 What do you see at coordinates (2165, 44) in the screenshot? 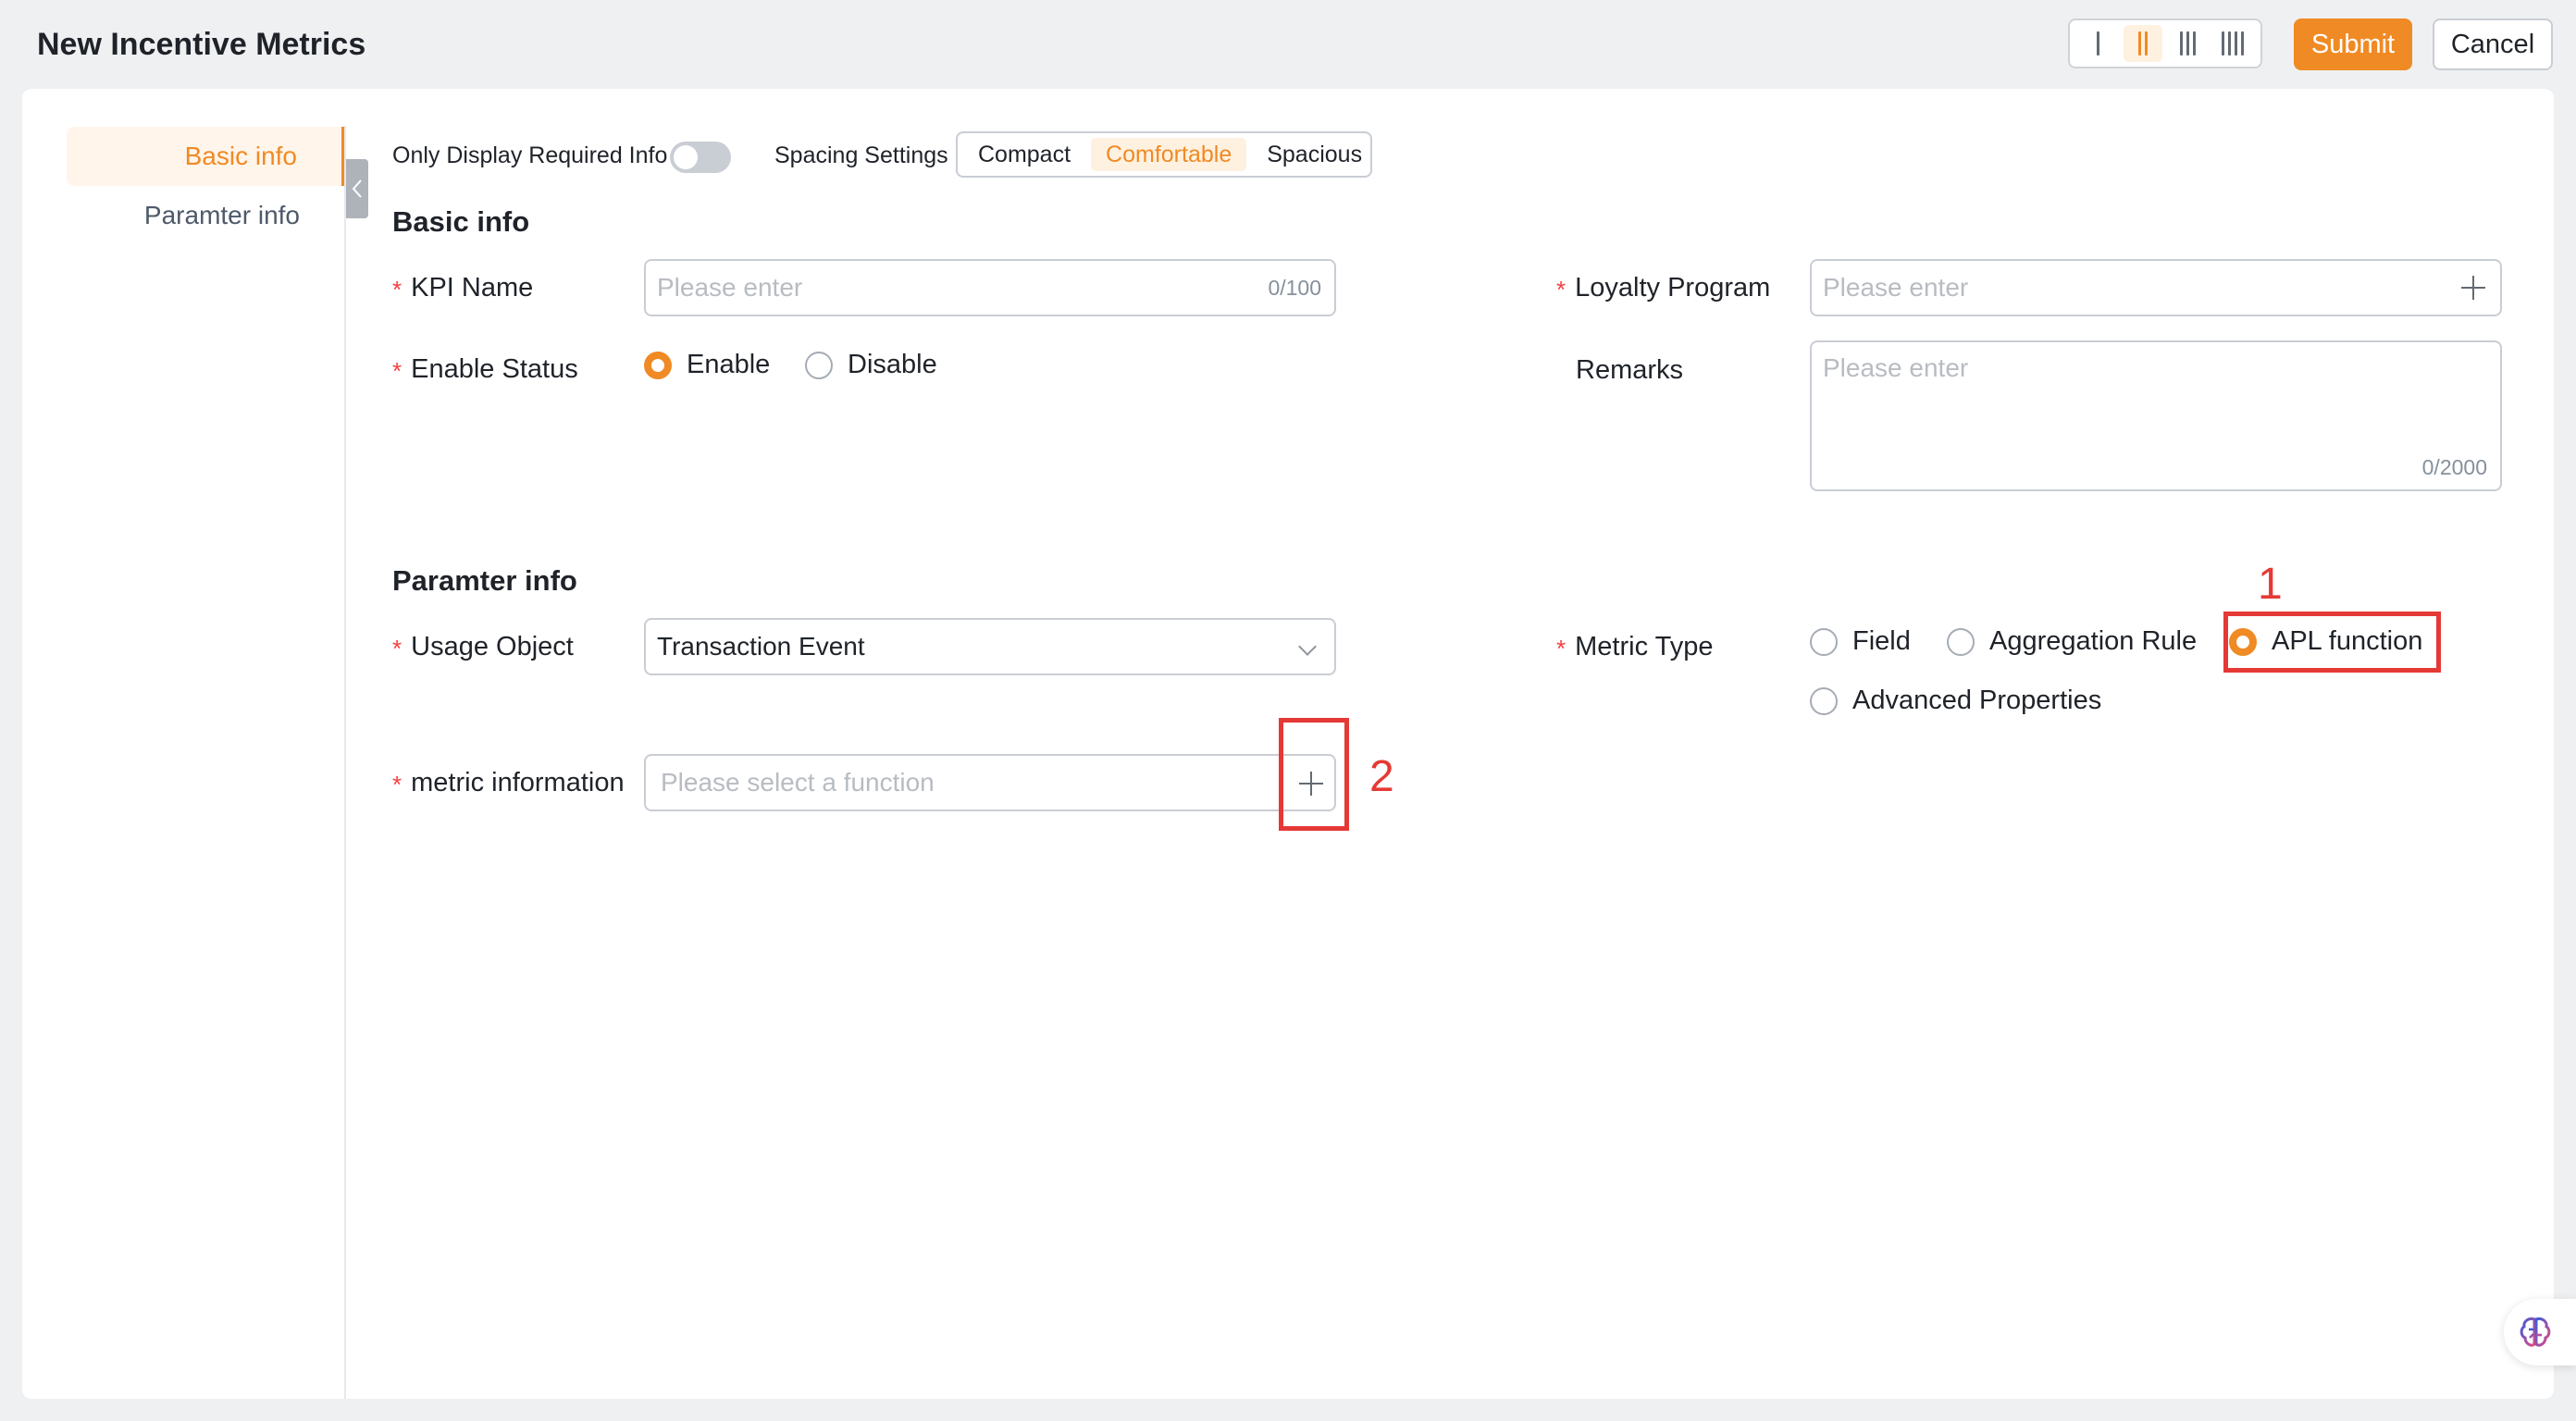
I see `layout-column-switch` at bounding box center [2165, 44].